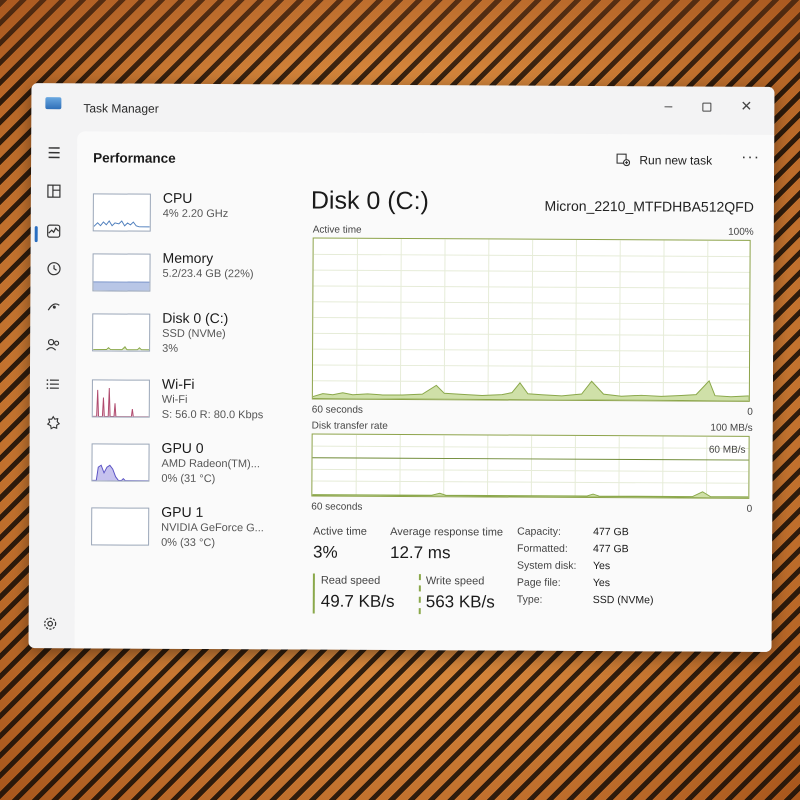 The width and height of the screenshot is (800, 800). Describe the element at coordinates (531, 319) in the screenshot. I see `active-time-graph` at that location.